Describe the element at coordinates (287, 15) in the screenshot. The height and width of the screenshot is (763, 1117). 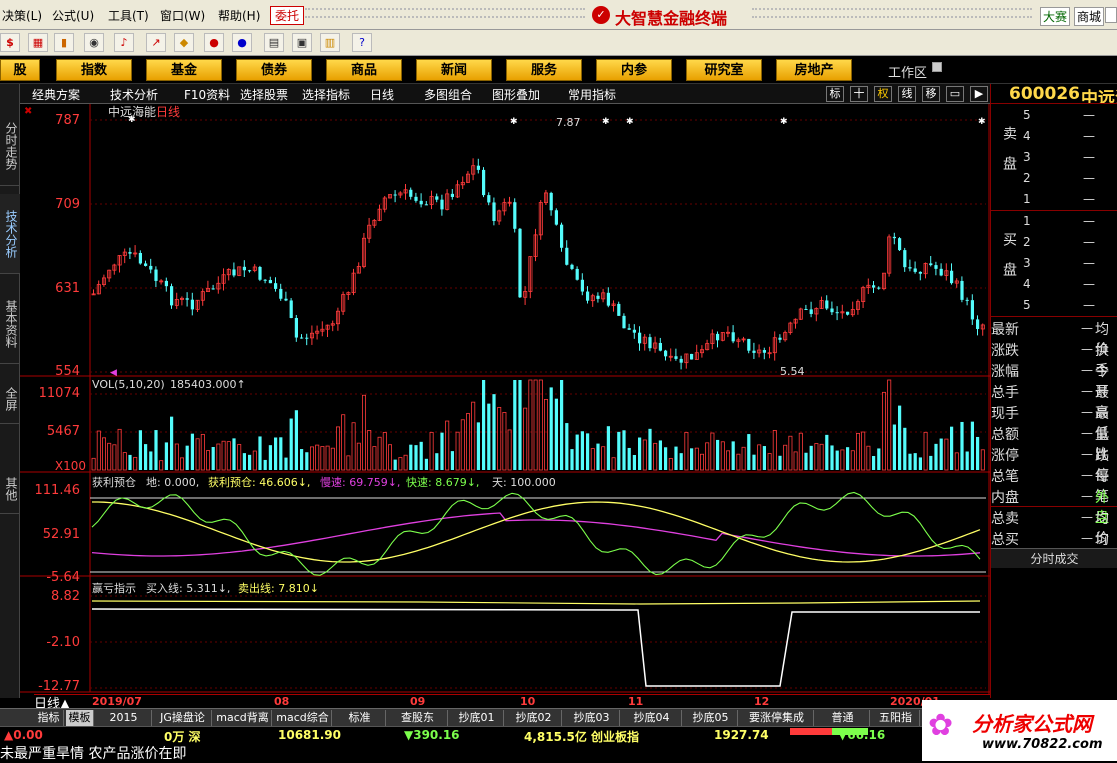
I see `trade-button: 委托` at that location.